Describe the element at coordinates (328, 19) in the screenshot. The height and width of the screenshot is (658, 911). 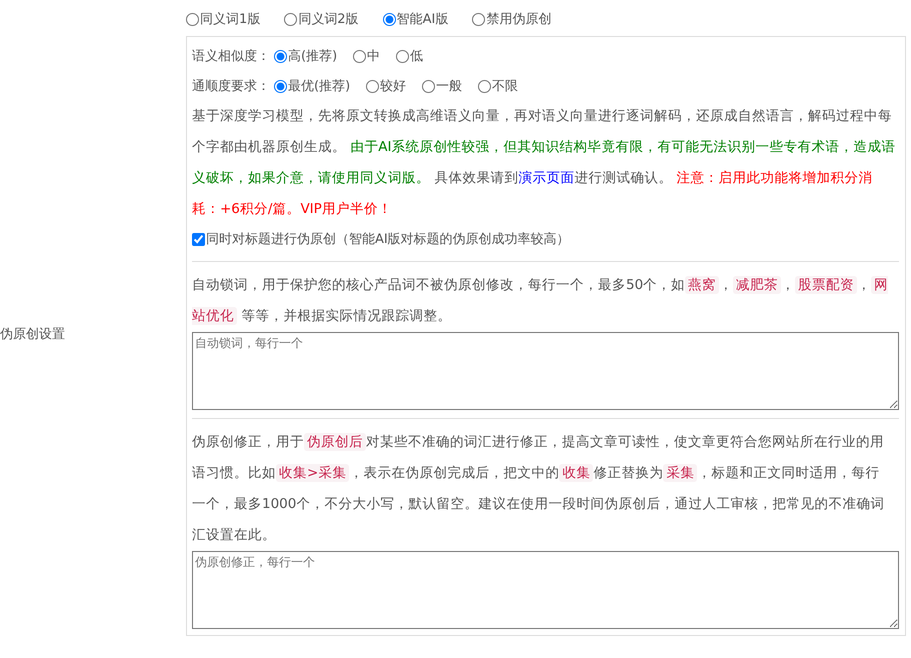
I see `mode-label: 同义词2版` at that location.